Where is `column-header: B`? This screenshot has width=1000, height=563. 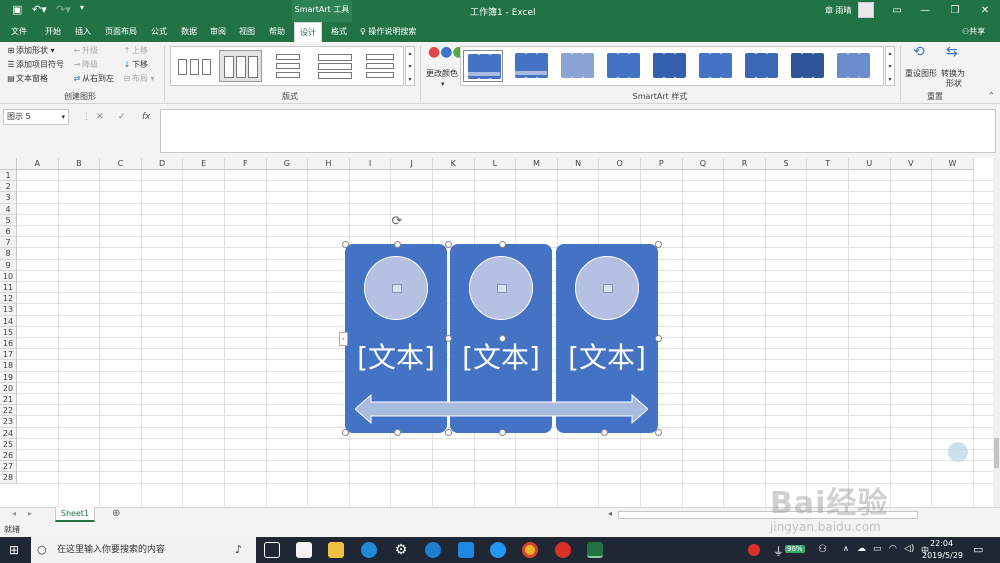
column-header: B is located at coordinates (79, 164).